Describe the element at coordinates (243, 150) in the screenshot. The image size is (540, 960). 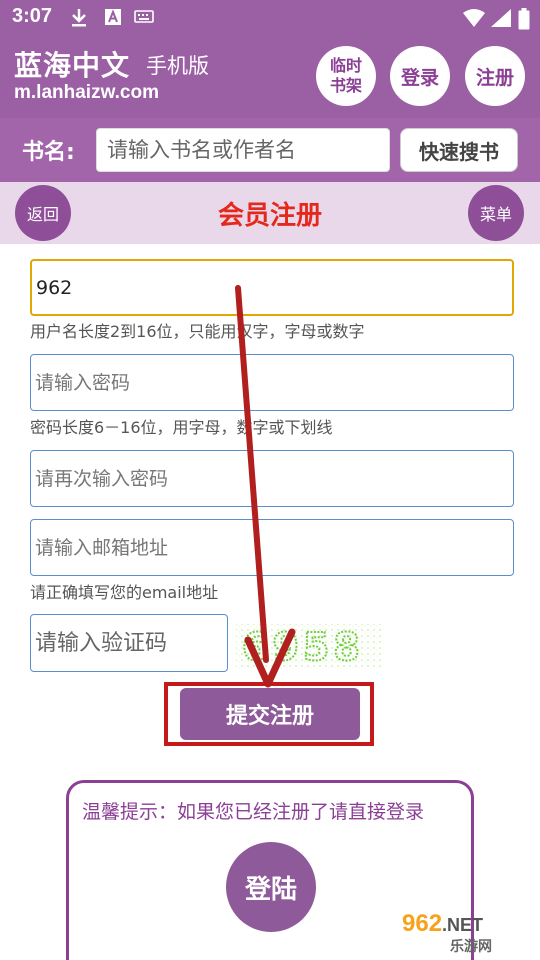
I see `search-input` at that location.